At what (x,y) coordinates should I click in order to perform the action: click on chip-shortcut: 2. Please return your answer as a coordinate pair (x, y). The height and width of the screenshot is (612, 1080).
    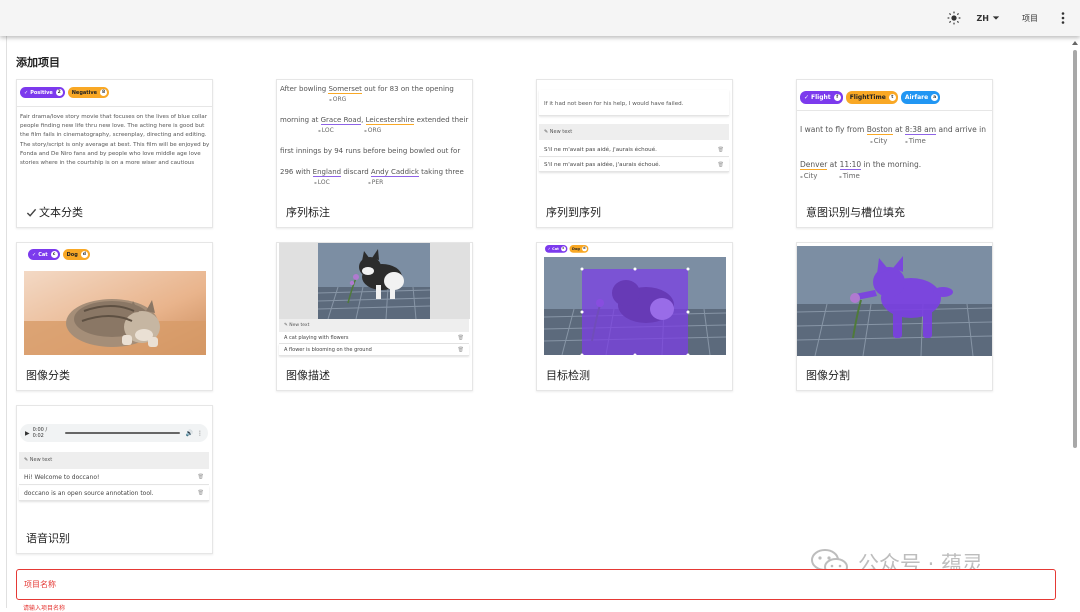
    Looking at the image, I should click on (59, 92).